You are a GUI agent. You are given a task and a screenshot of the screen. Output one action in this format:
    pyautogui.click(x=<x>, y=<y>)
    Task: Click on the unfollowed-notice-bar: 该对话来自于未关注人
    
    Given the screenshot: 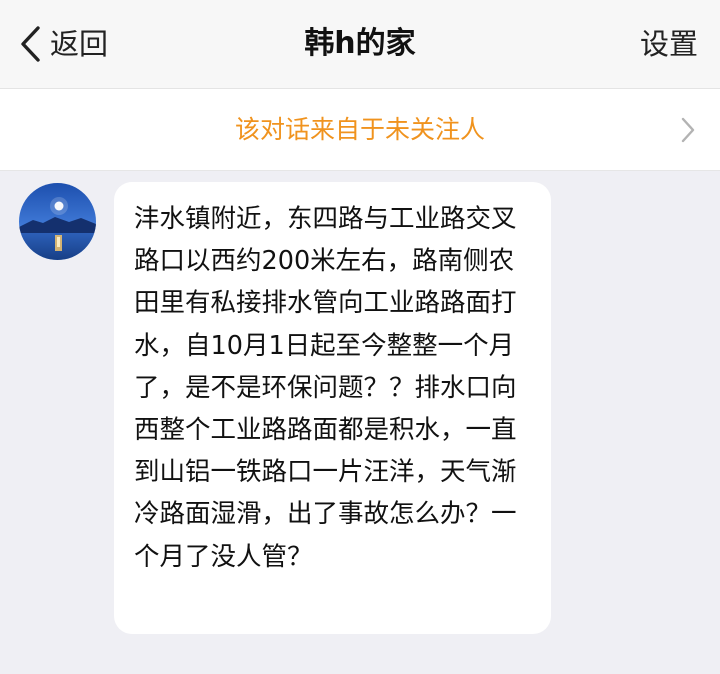 What is the action you would take?
    pyautogui.click(x=360, y=130)
    